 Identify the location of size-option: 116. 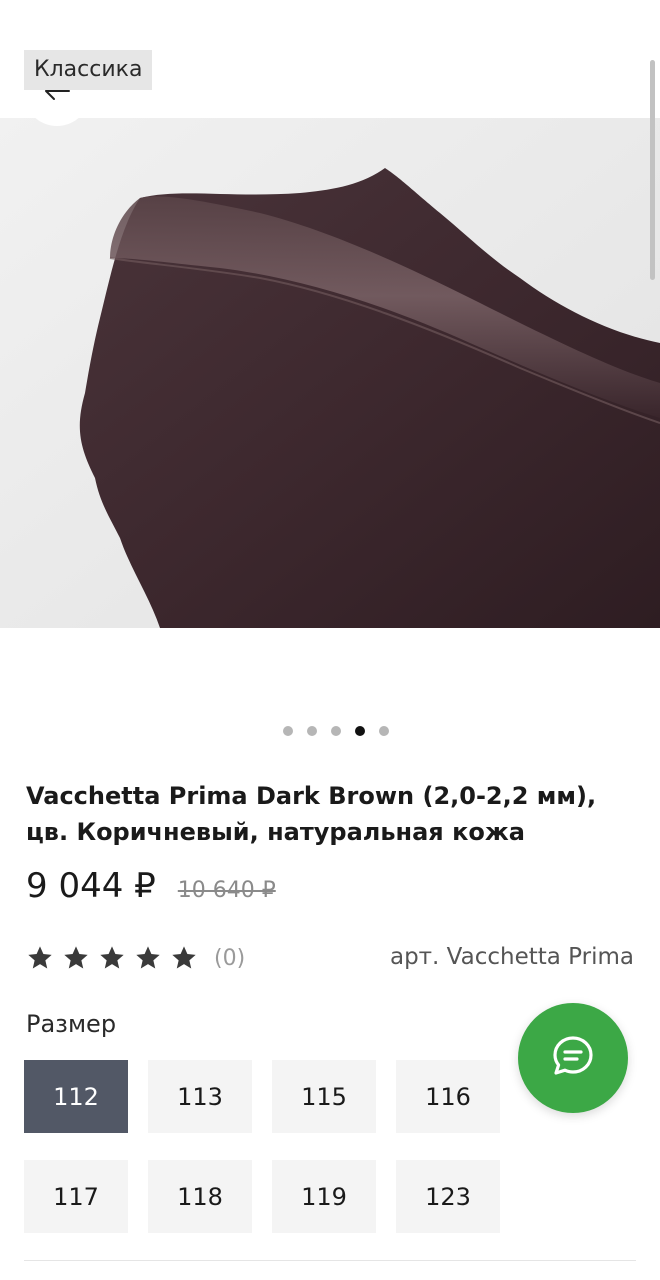
(448, 1096).